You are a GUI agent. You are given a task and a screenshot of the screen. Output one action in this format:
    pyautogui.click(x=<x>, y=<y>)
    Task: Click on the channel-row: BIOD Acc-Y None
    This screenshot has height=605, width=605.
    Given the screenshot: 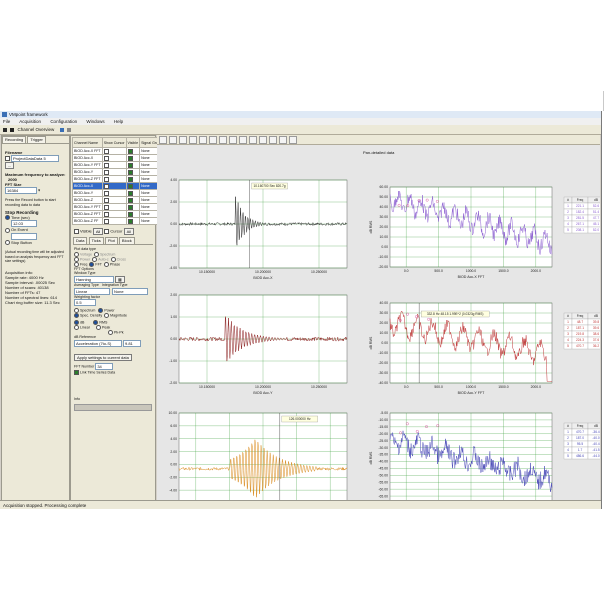 What is the action you would take?
    pyautogui.click(x=118, y=172)
    